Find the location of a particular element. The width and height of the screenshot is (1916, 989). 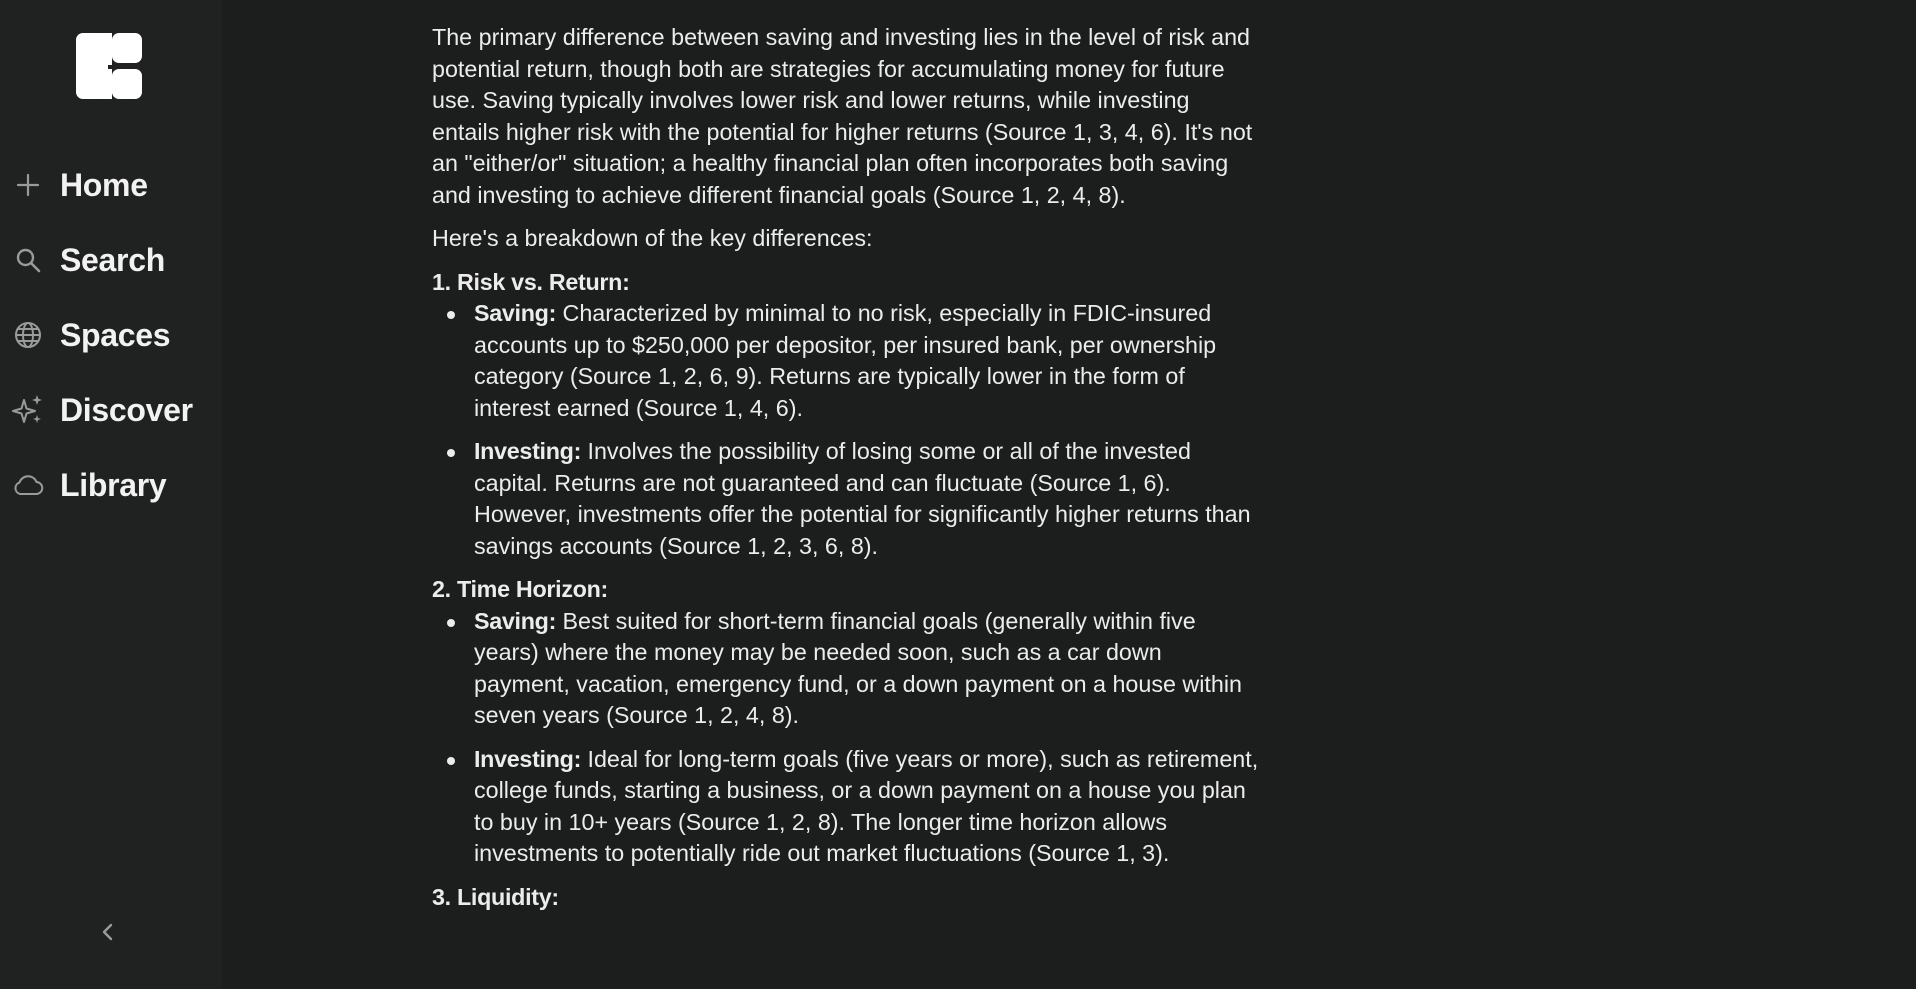

sparkle-icon is located at coordinates (28, 410).